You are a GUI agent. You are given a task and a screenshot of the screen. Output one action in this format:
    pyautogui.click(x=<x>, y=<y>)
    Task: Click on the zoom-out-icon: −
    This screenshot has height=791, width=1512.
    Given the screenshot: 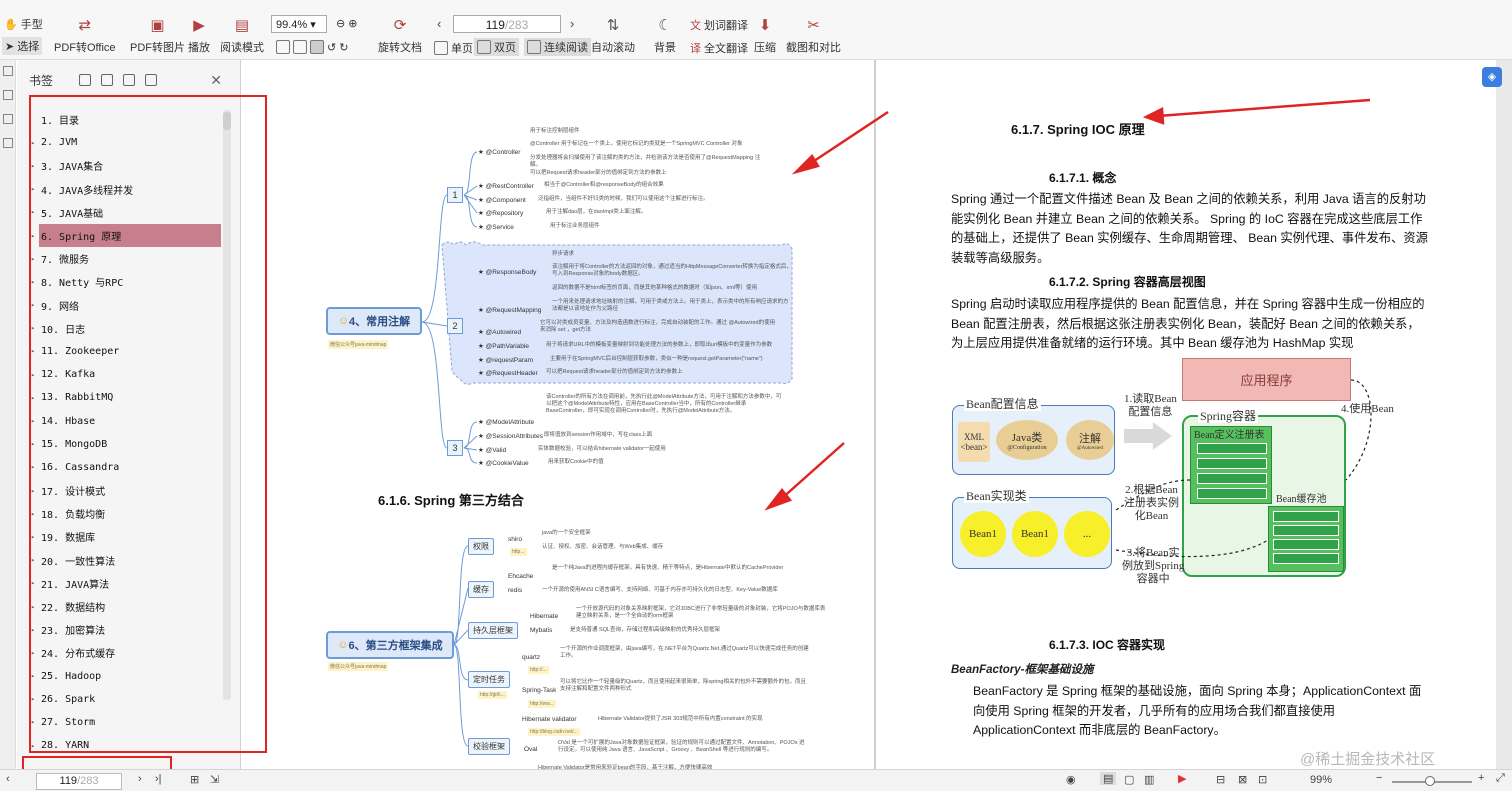 What is the action you would take?
    pyautogui.click(x=1379, y=778)
    